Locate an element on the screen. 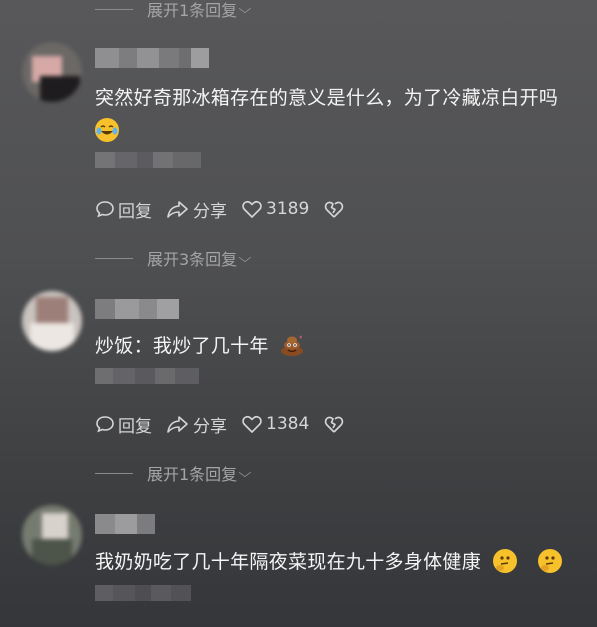 This screenshot has height=627, width=597. expand-replies-button: 展开1条回复 ⌵ is located at coordinates (173, 473).